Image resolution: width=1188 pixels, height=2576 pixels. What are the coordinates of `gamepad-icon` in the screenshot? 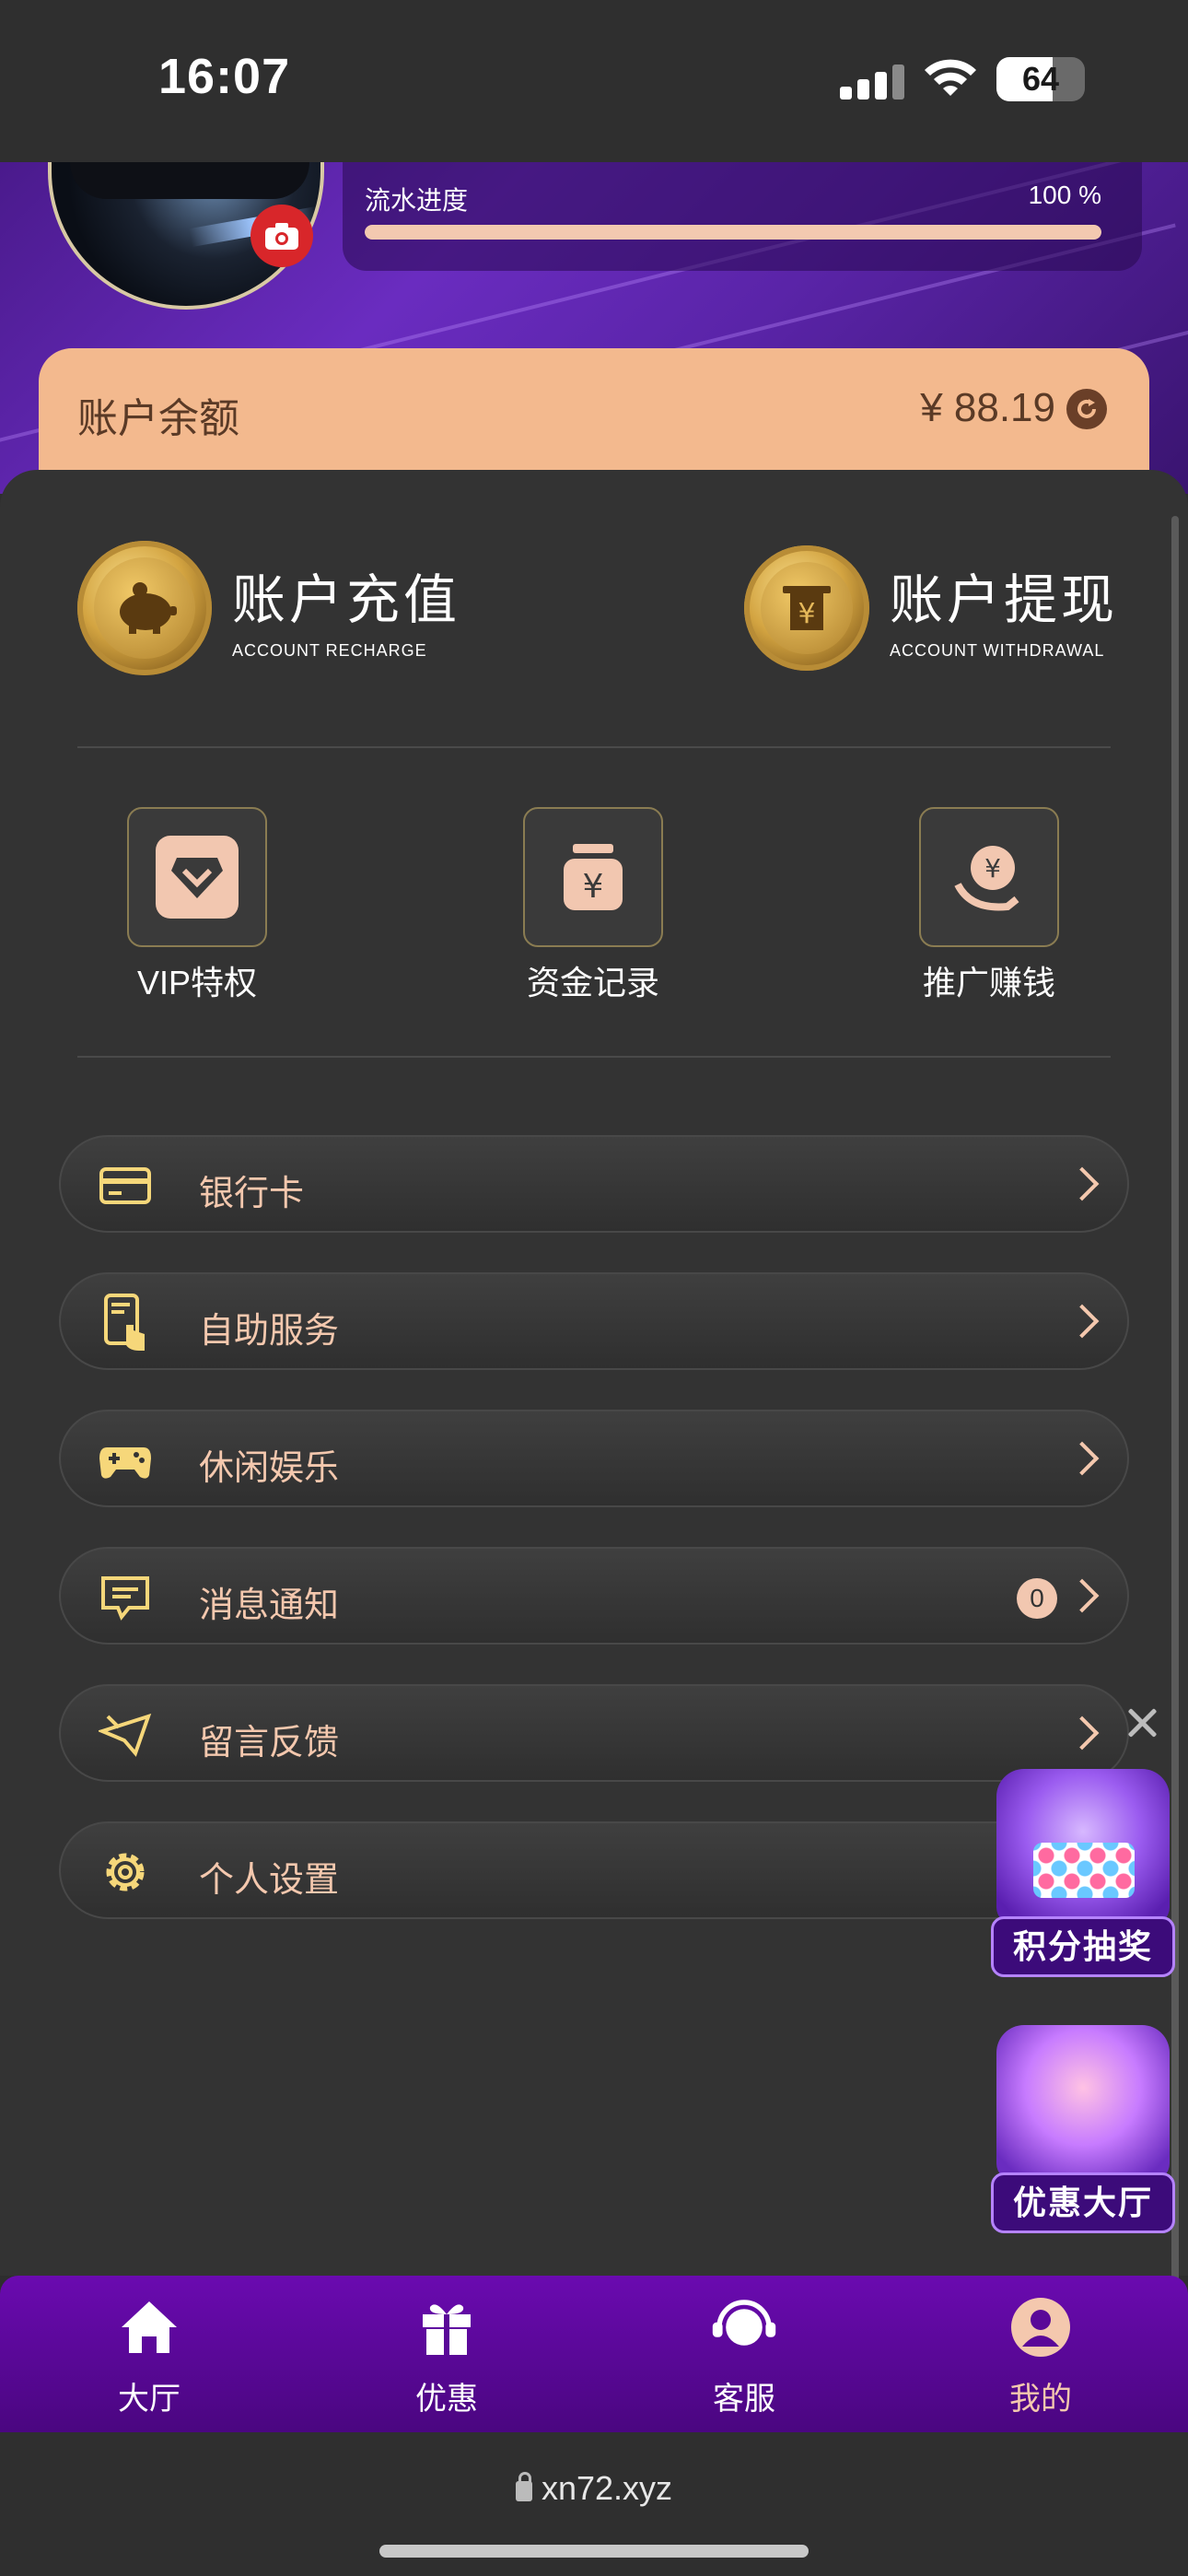 It's located at (125, 1460).